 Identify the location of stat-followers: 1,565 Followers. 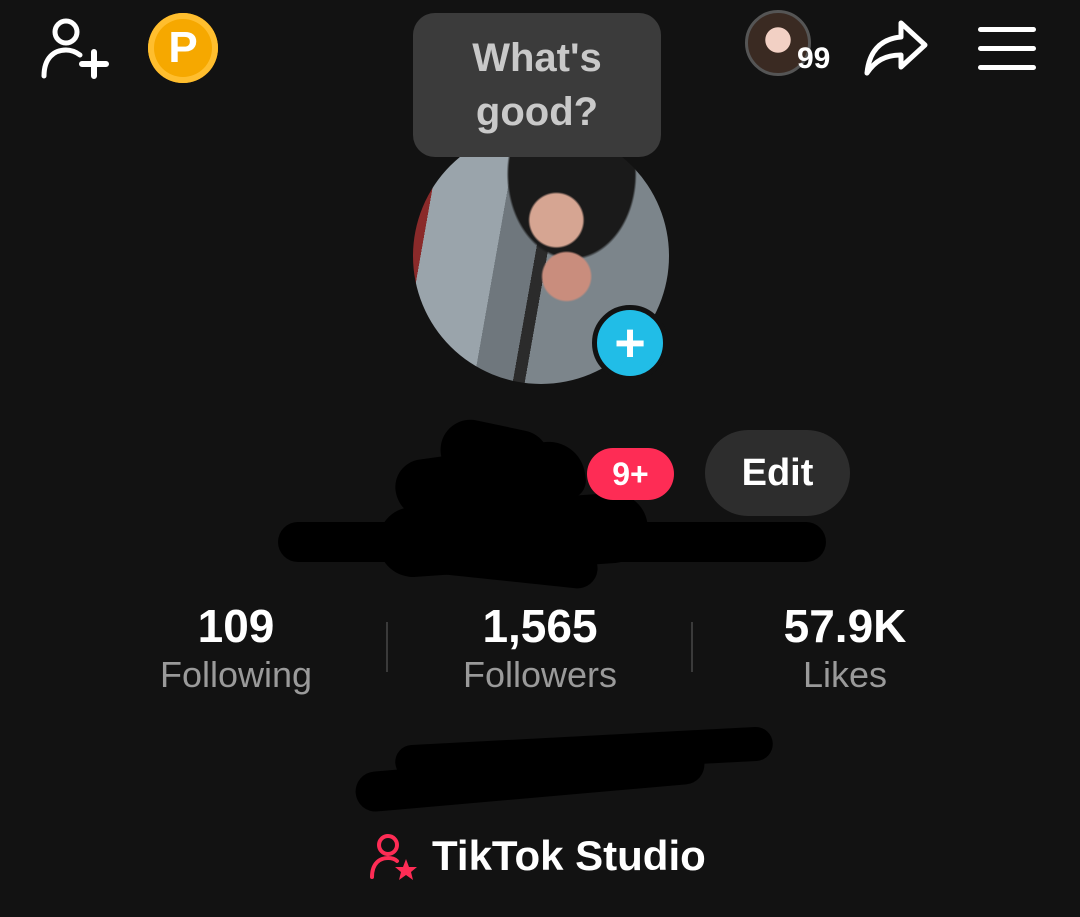
(540, 648).